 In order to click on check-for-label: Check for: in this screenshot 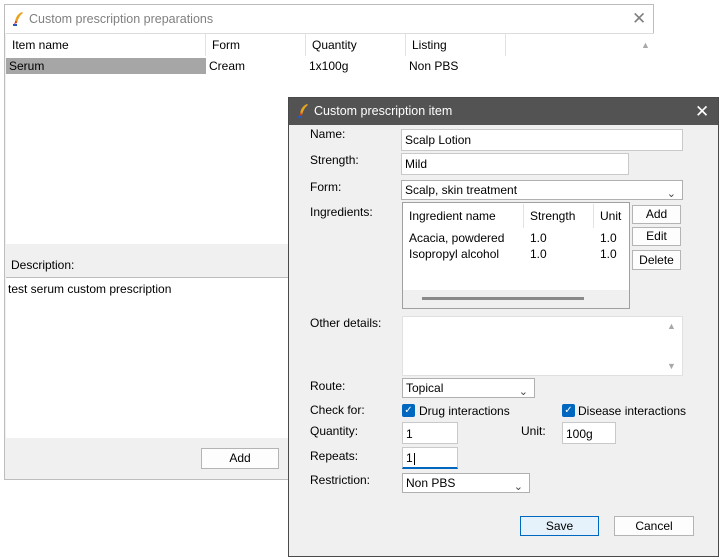, I will do `click(337, 410)`.